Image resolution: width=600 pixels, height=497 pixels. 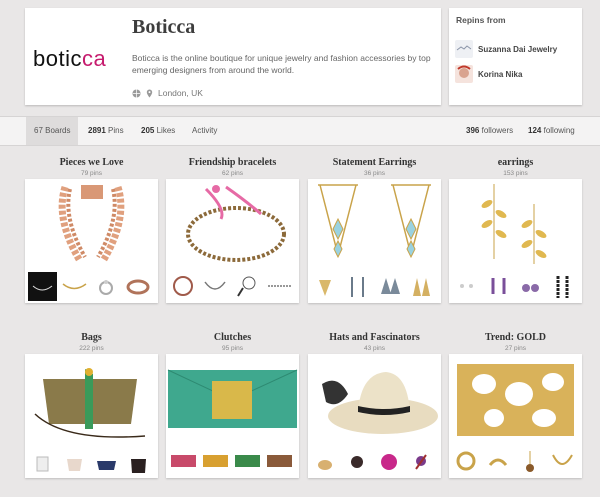 What do you see at coordinates (180, 93) in the screenshot?
I see `location-text: London, UK` at bounding box center [180, 93].